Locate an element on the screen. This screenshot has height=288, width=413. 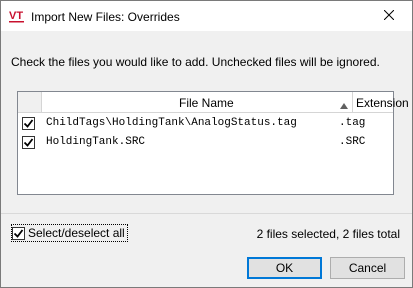
divider is located at coordinates (206, 213).